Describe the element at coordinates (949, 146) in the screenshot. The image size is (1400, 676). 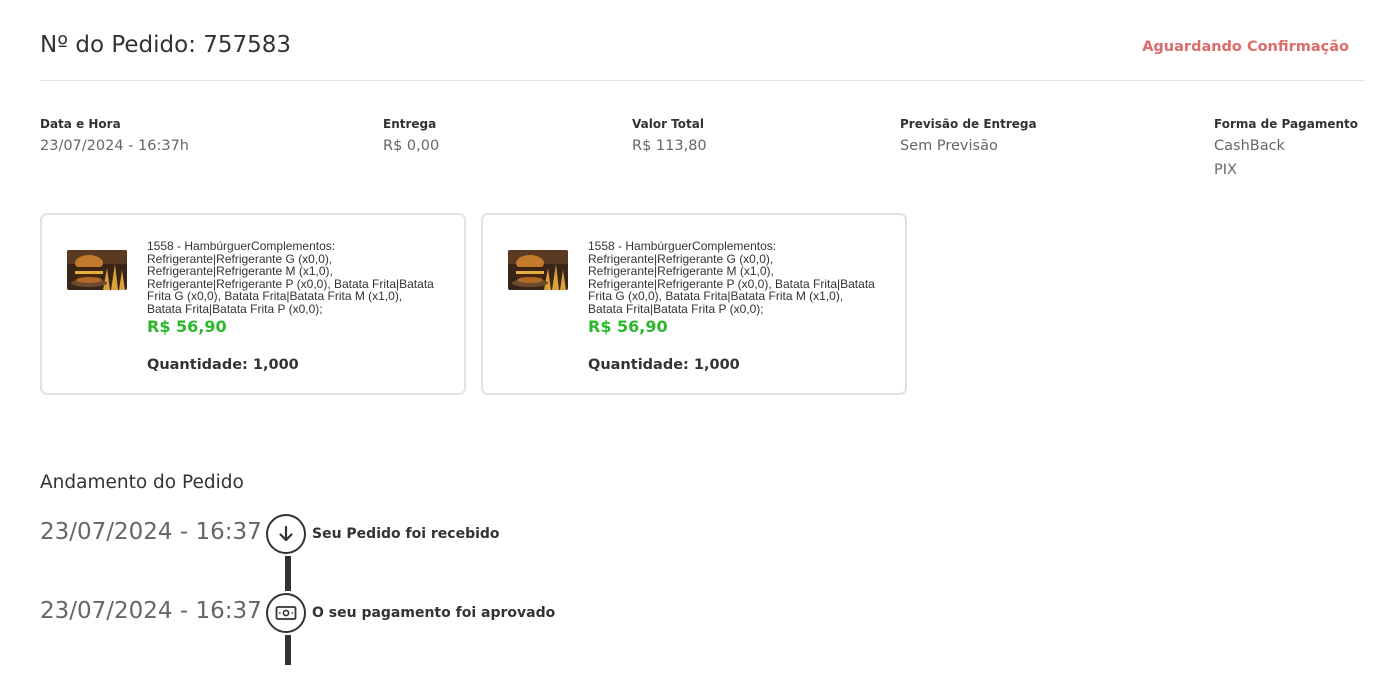
I see `info-forecast-value: Sem Previsão` at that location.